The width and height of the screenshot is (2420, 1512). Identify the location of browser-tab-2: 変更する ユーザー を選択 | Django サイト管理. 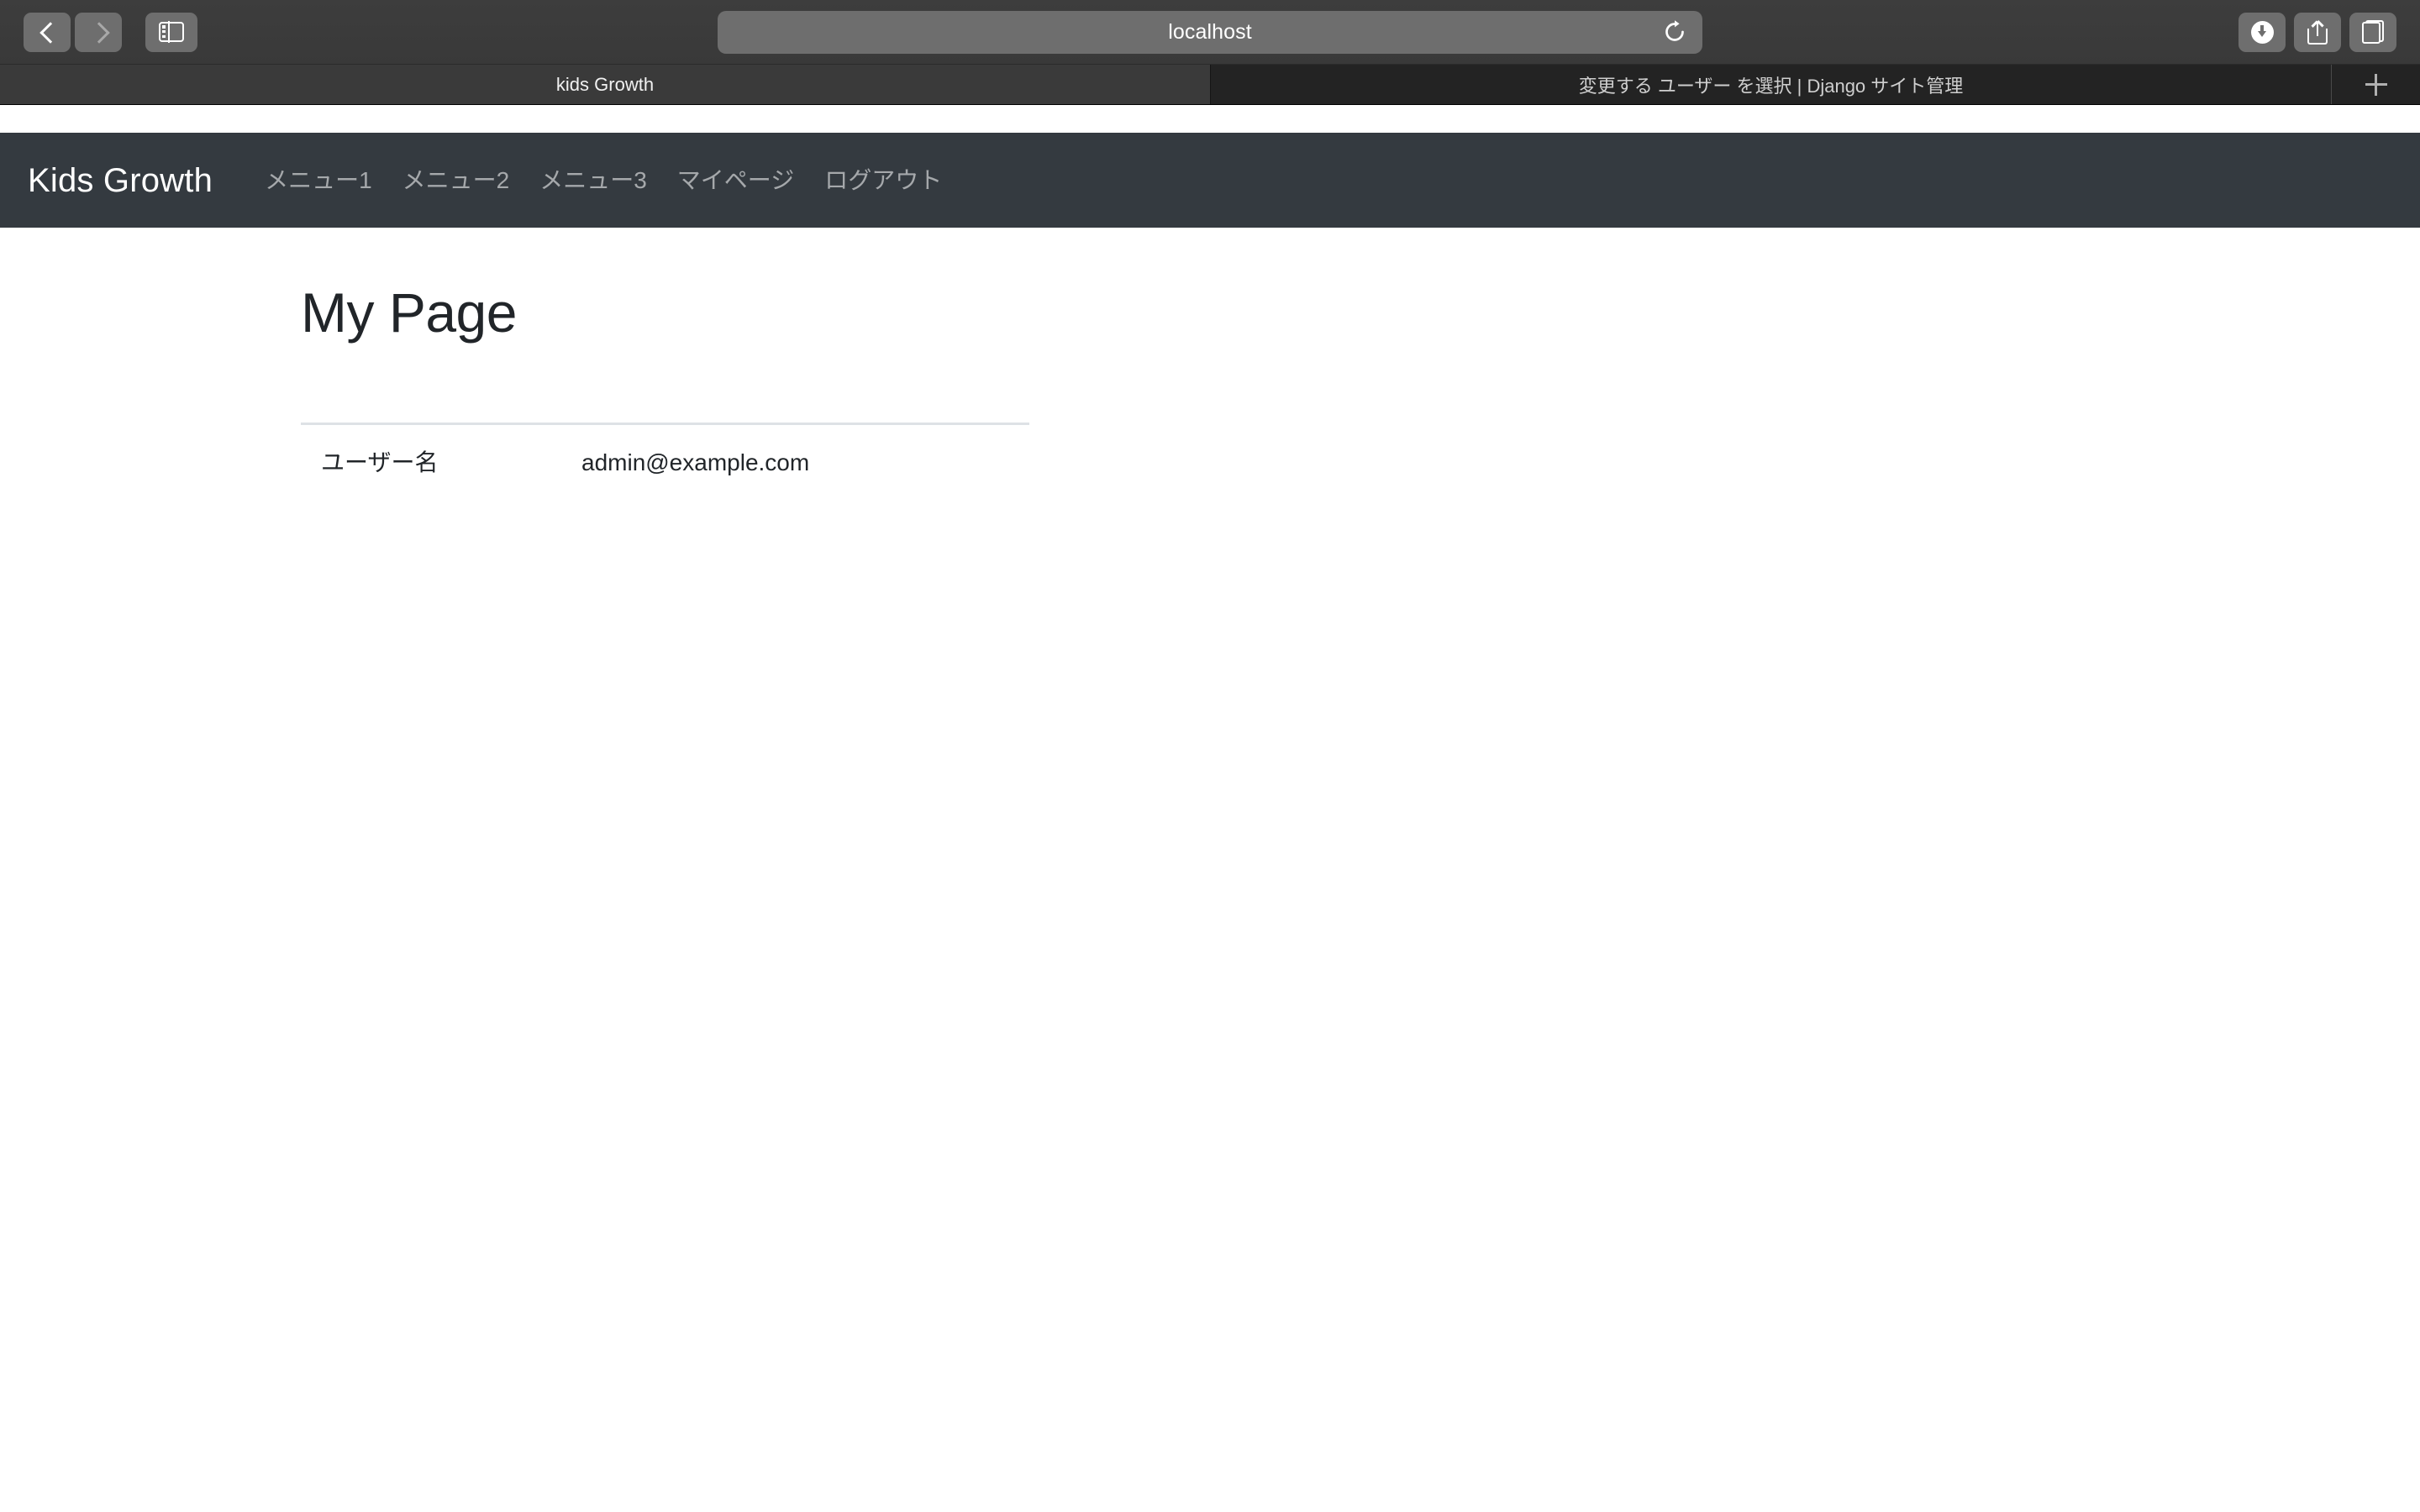
(1770, 84).